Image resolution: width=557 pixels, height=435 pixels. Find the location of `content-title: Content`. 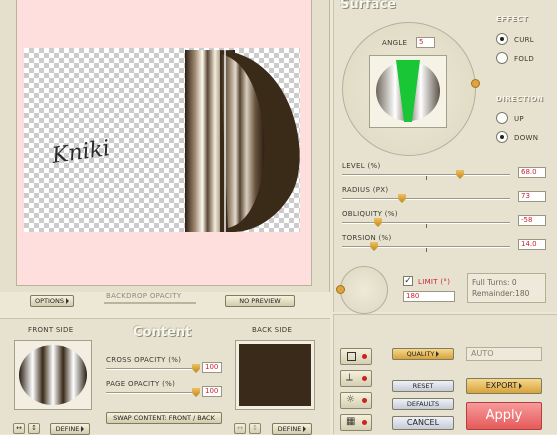

content-title: Content is located at coordinates (162, 332).